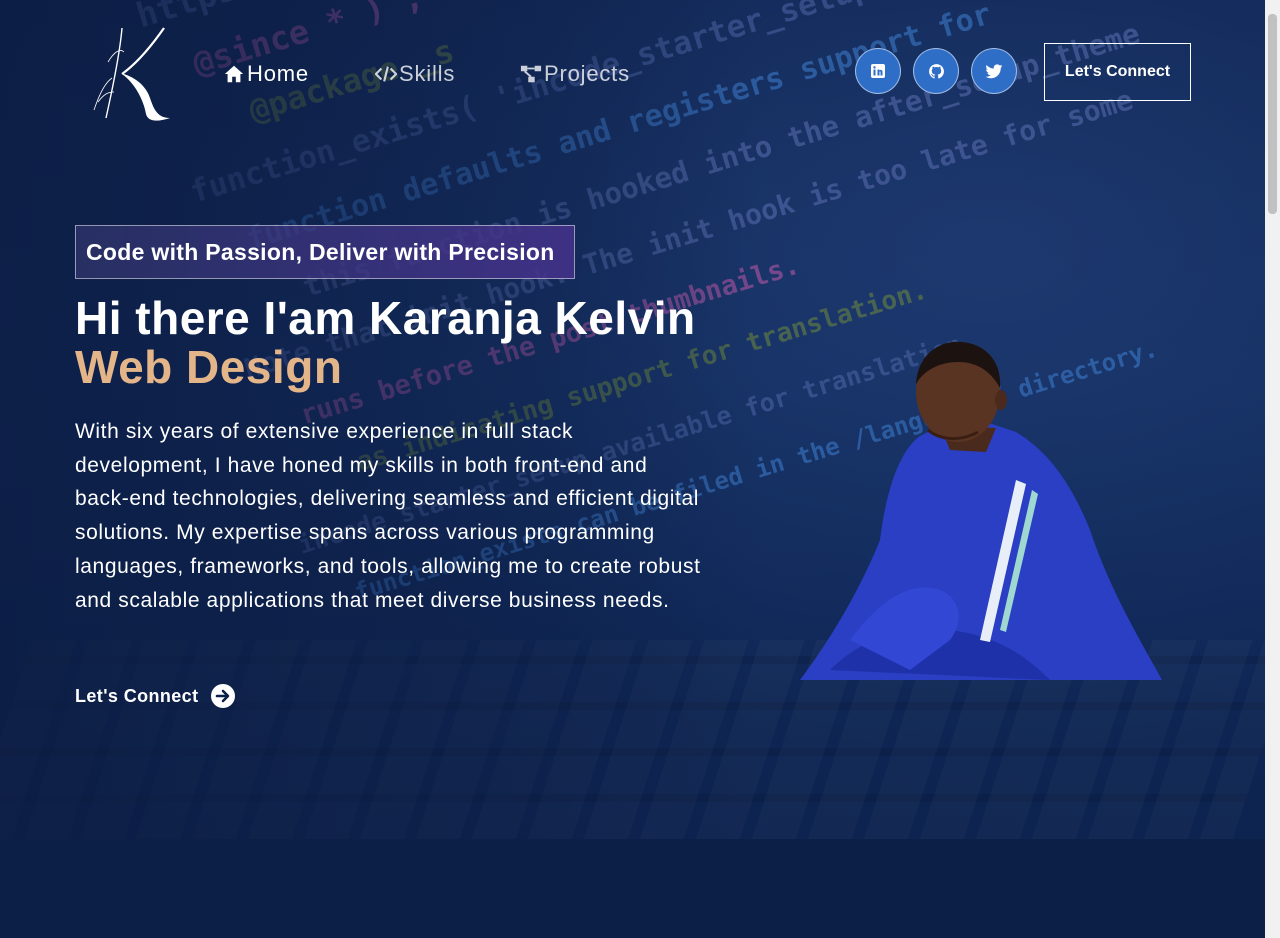  I want to click on scrollbar, so click(1272, 469).